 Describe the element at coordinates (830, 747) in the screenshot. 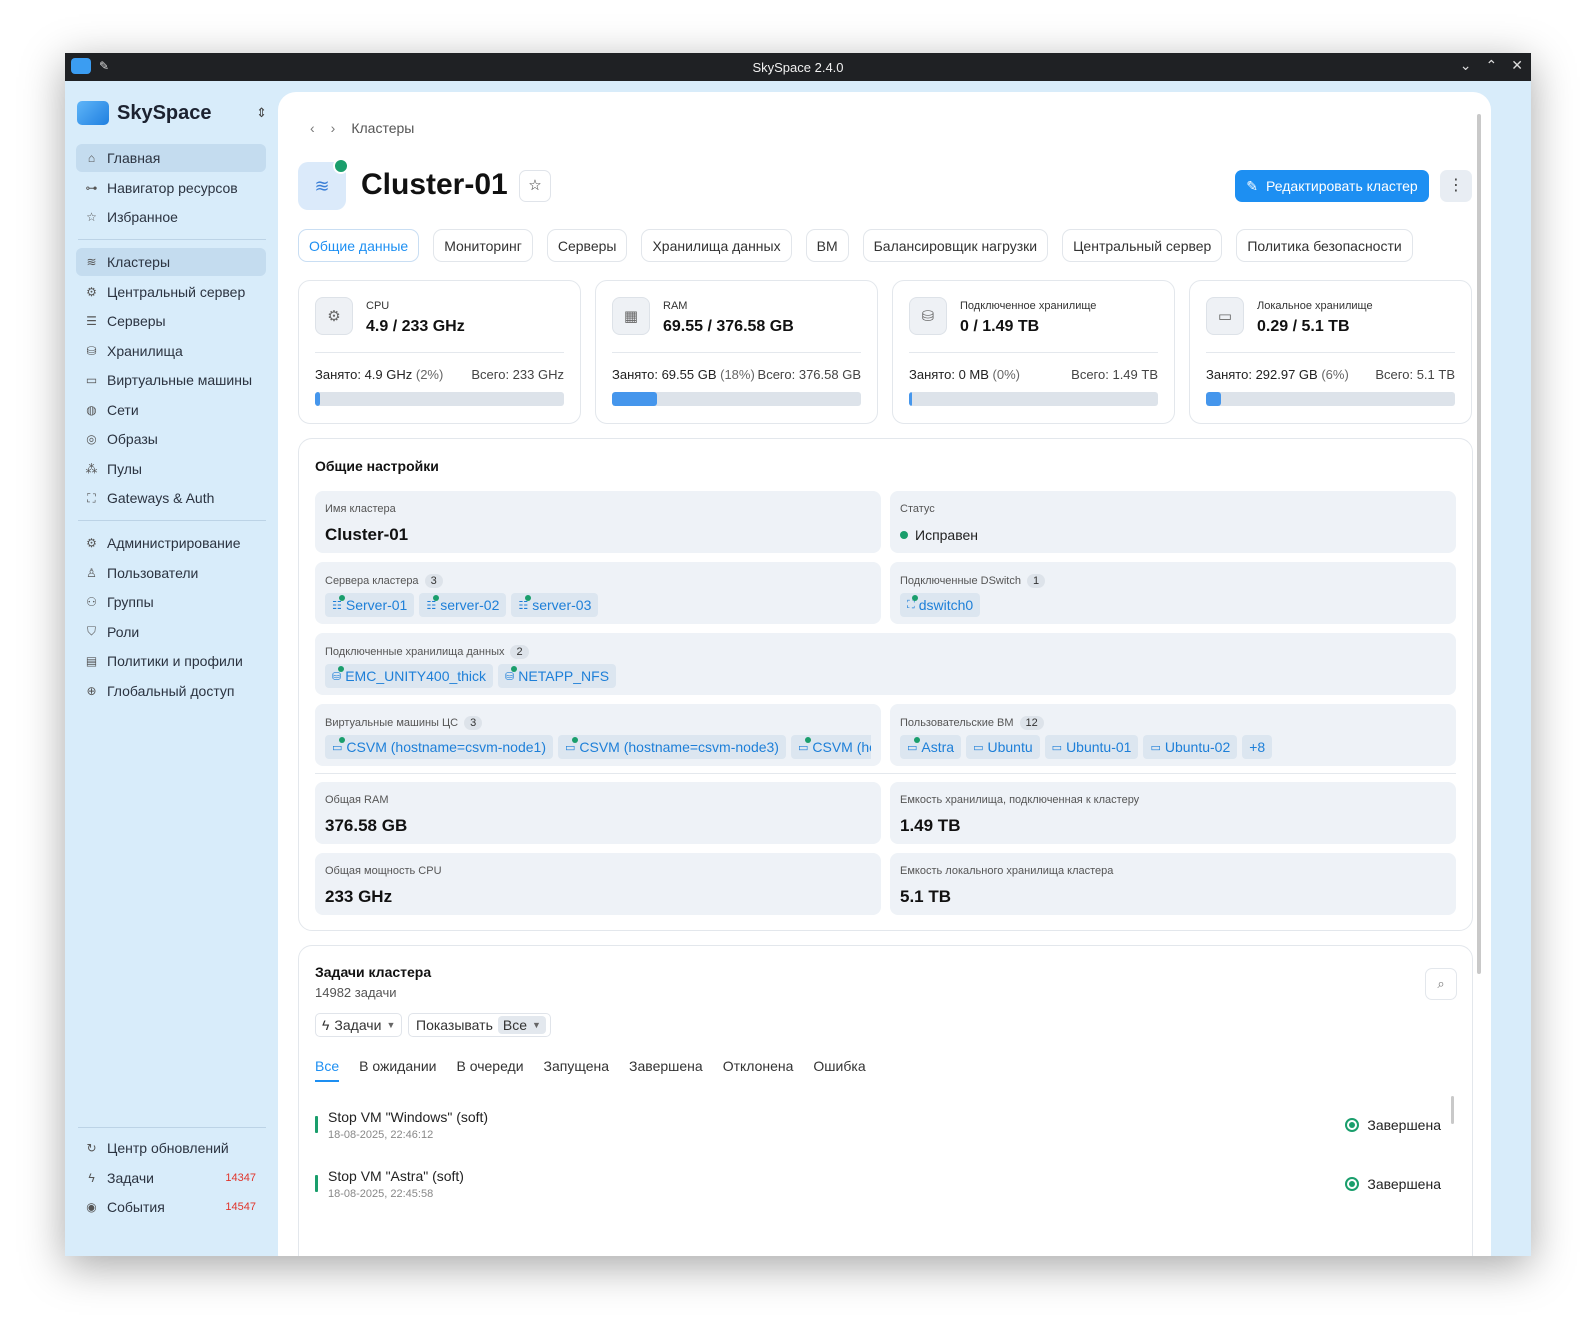

I see `resource-chip: ▭CSVM (hostname=csvm-node2)` at that location.